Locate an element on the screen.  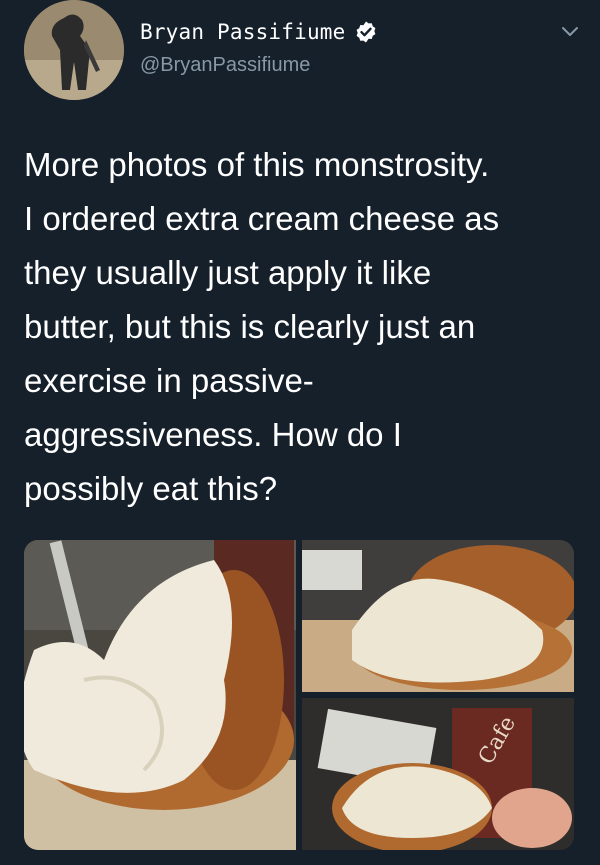
author-handle: @BryanPassifiume is located at coordinates (225, 65).